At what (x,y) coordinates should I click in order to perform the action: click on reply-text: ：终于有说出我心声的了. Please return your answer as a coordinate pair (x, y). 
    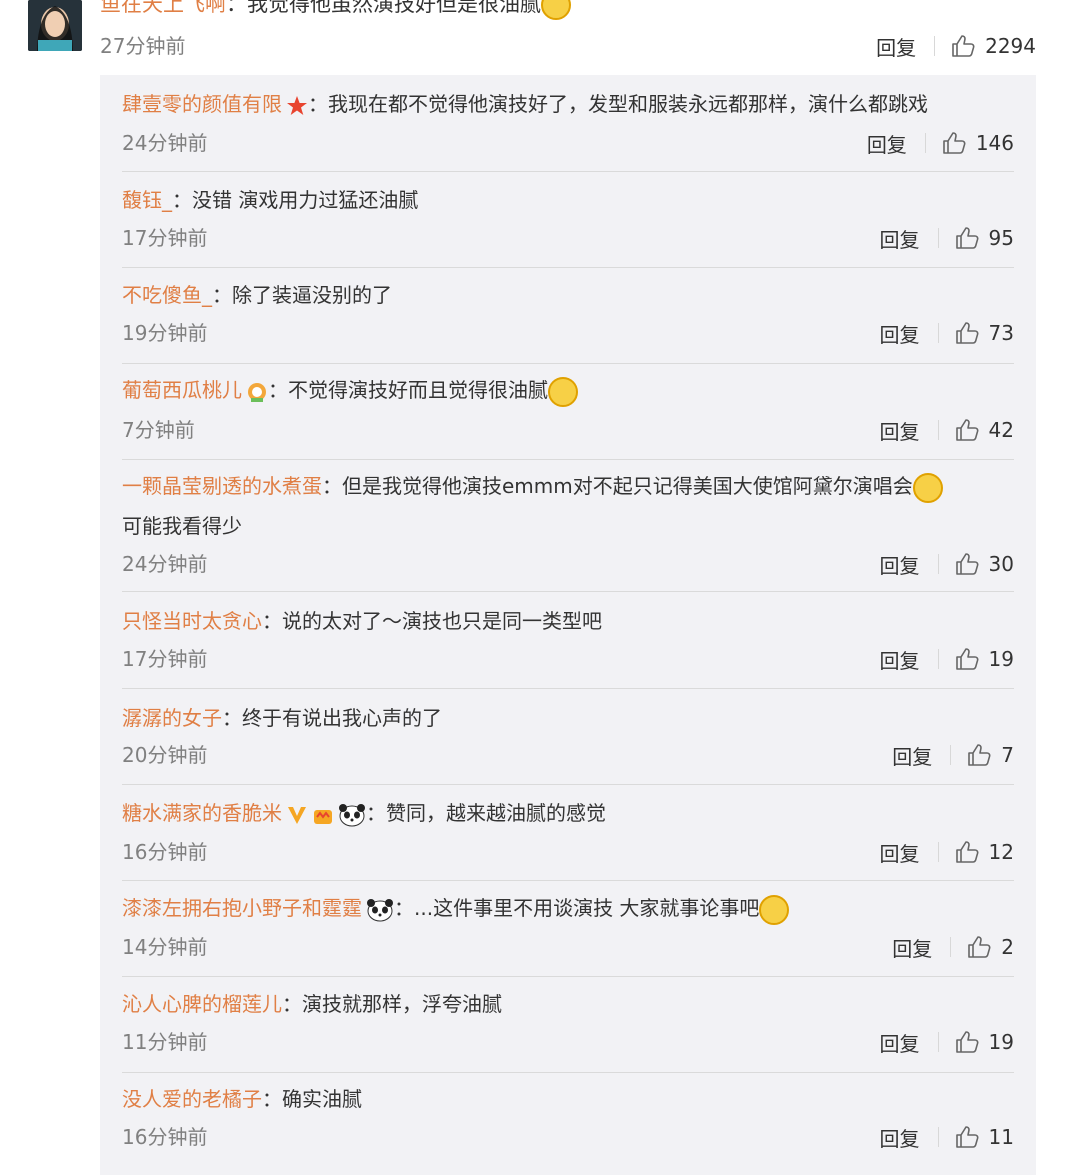
    Looking at the image, I should click on (332, 718).